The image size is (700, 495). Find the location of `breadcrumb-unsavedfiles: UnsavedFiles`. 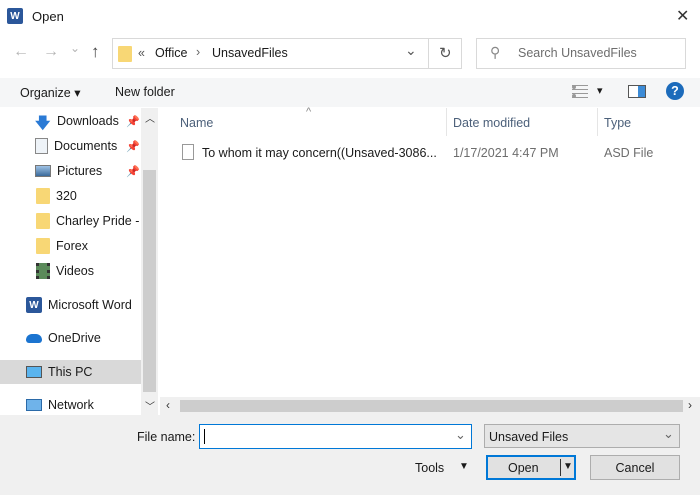

breadcrumb-unsavedfiles: UnsavedFiles is located at coordinates (250, 53).